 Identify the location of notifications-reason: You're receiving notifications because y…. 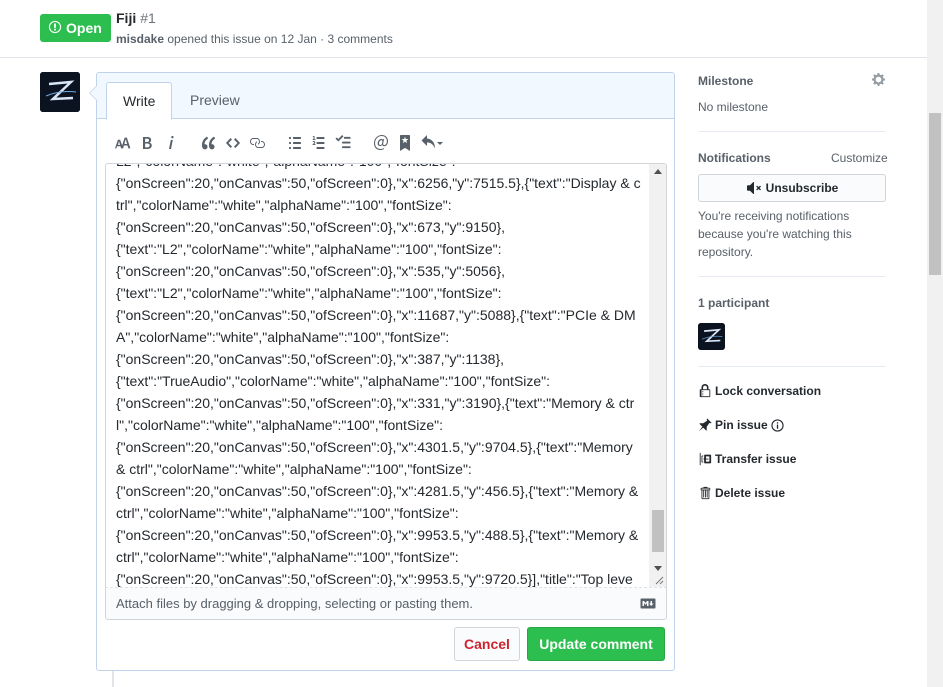
(775, 234).